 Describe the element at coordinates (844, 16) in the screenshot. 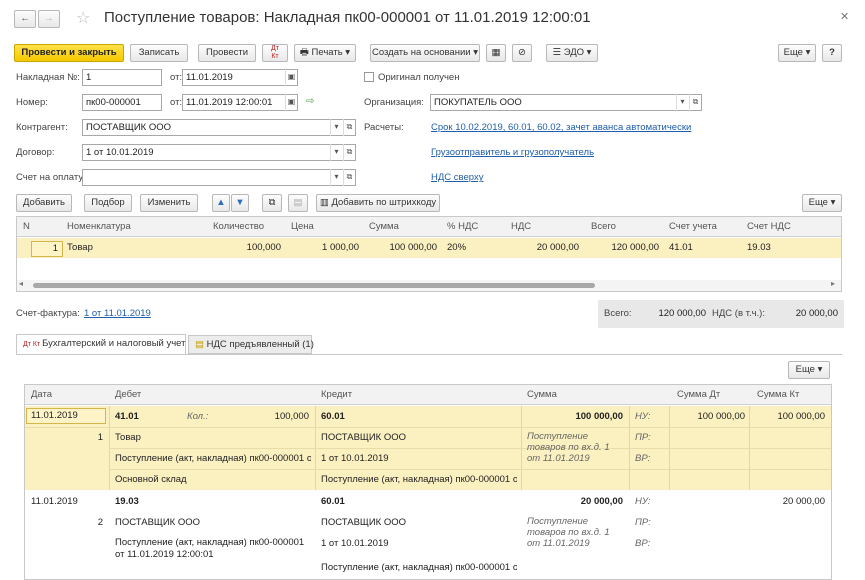

I see `close-icon: ✕` at that location.